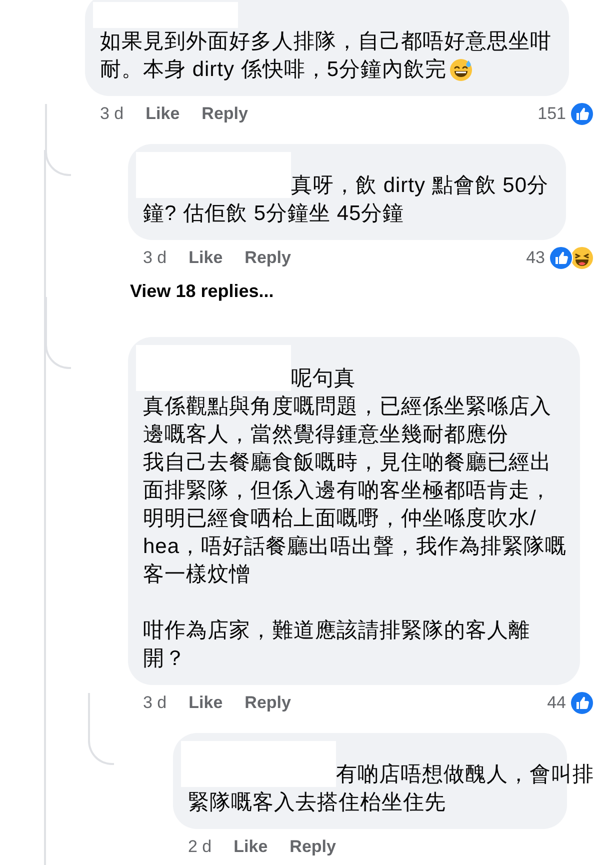 The image size is (602, 865). Describe the element at coordinates (552, 114) in the screenshot. I see `reaction-count: 151` at that location.